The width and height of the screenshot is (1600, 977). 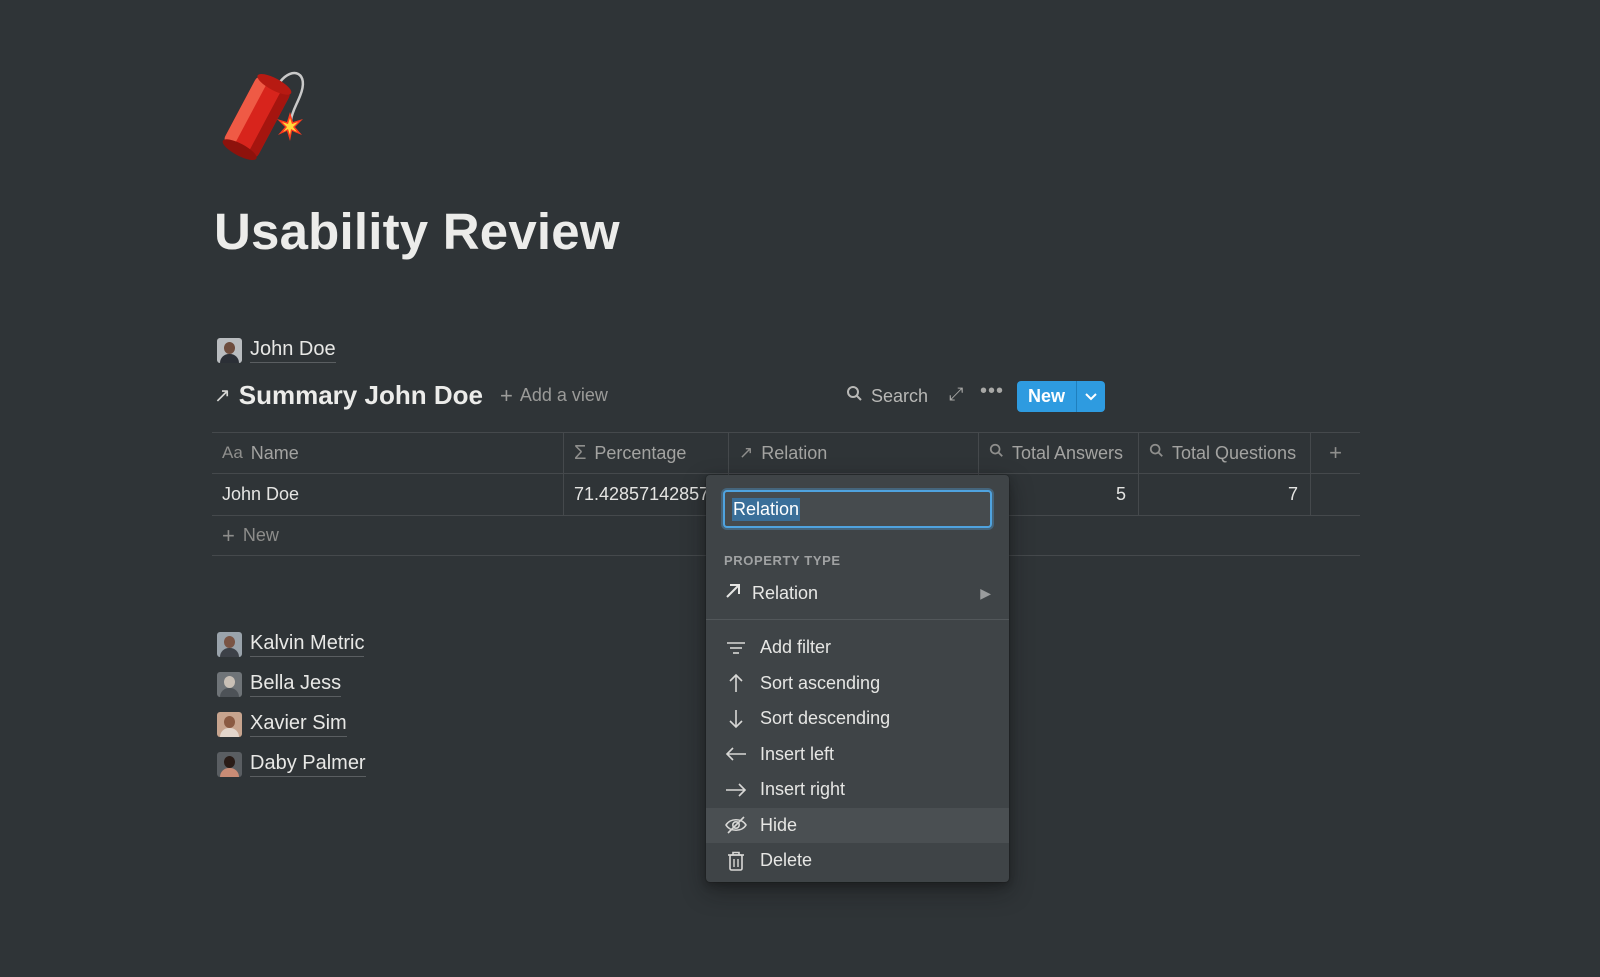 I want to click on person-link-bella-jess: Bella Jess, so click(x=291, y=684).